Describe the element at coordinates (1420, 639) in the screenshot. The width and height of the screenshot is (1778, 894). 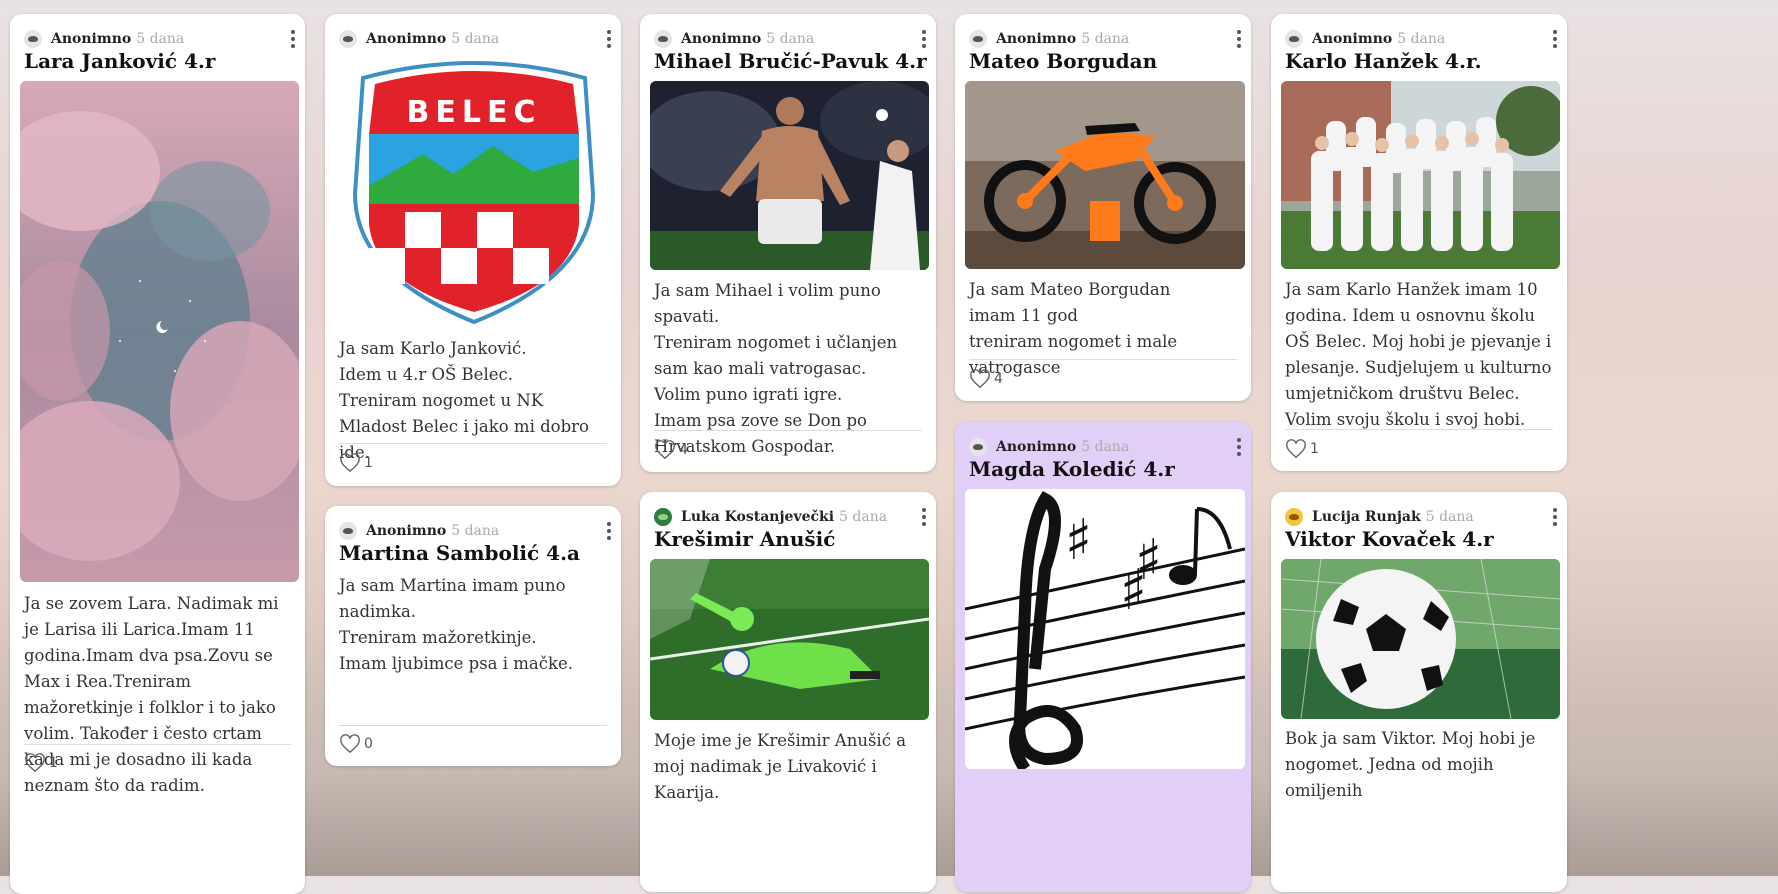
I see `soccer-ball-image` at that location.